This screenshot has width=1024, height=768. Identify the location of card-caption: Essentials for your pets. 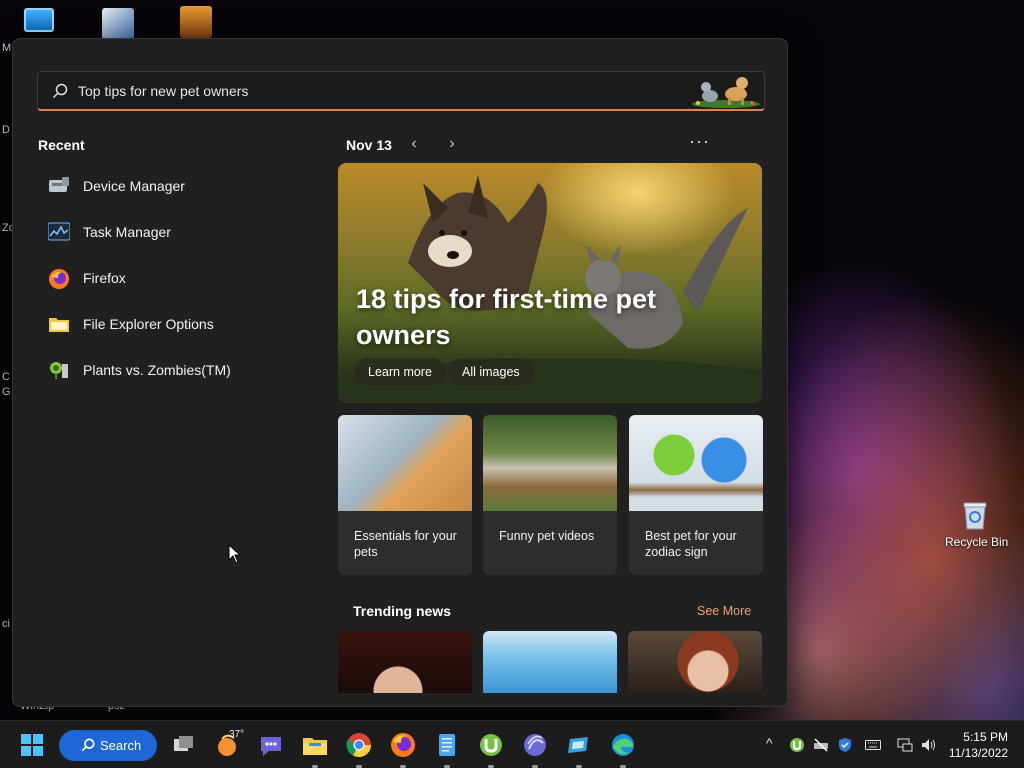
(405, 544).